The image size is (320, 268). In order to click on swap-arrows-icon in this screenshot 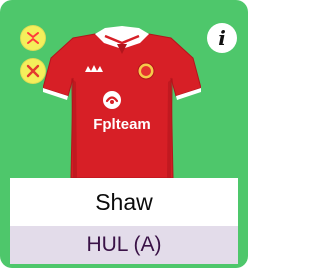, I will do `click(33, 38)`.